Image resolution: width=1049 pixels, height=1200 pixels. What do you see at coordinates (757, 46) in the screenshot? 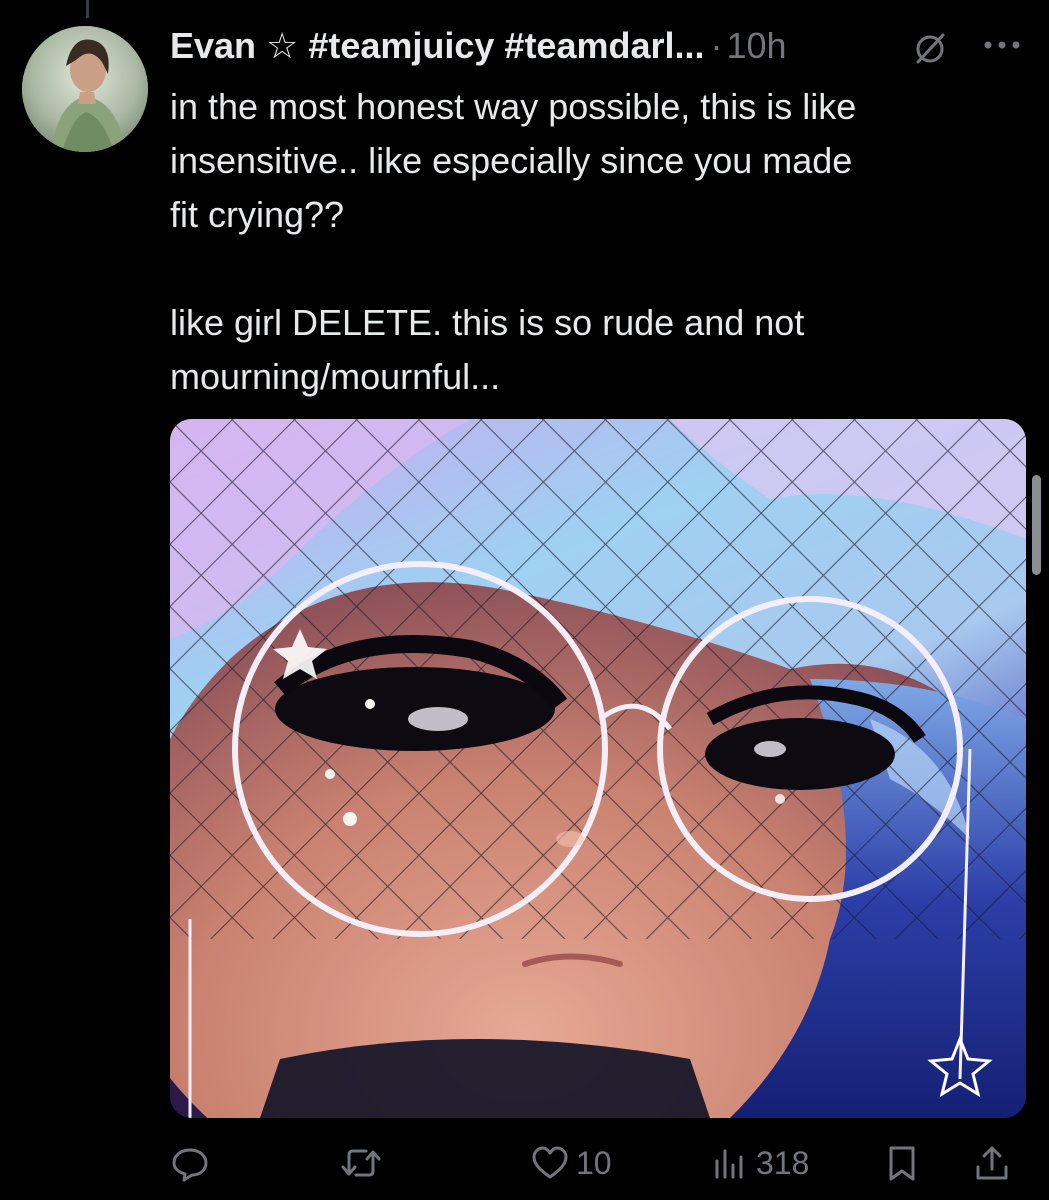
I see `timestamp: 10h` at bounding box center [757, 46].